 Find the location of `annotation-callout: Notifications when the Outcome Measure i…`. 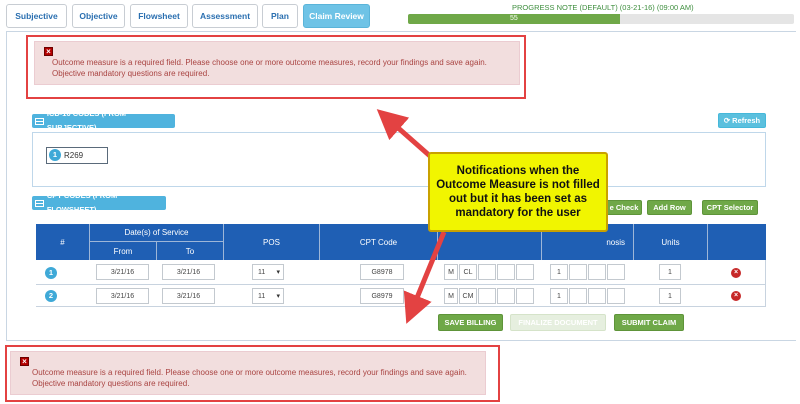

annotation-callout: Notifications when the Outcome Measure i… is located at coordinates (518, 192).